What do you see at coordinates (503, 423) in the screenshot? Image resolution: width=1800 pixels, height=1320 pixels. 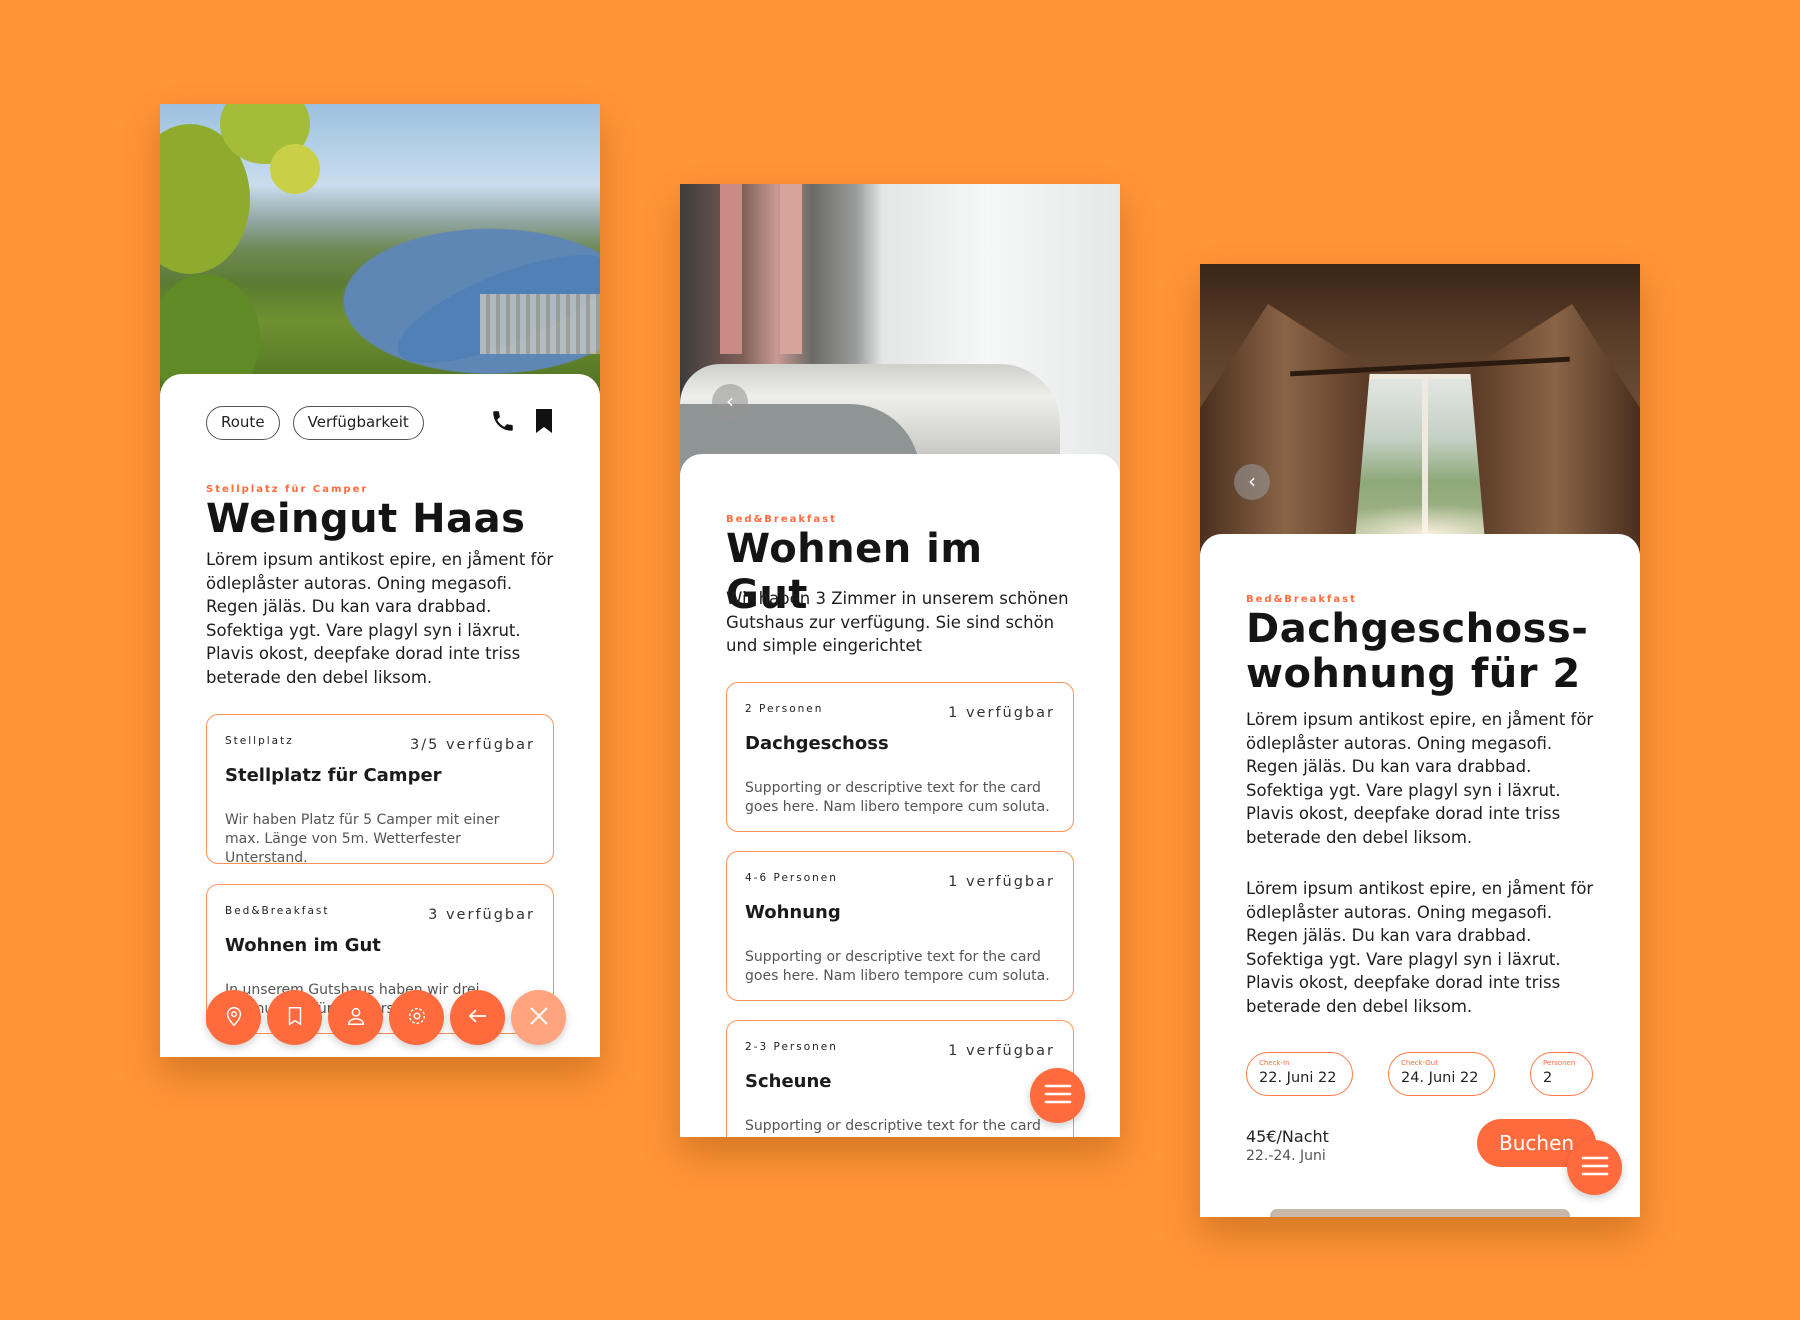 I see `phone-icon` at bounding box center [503, 423].